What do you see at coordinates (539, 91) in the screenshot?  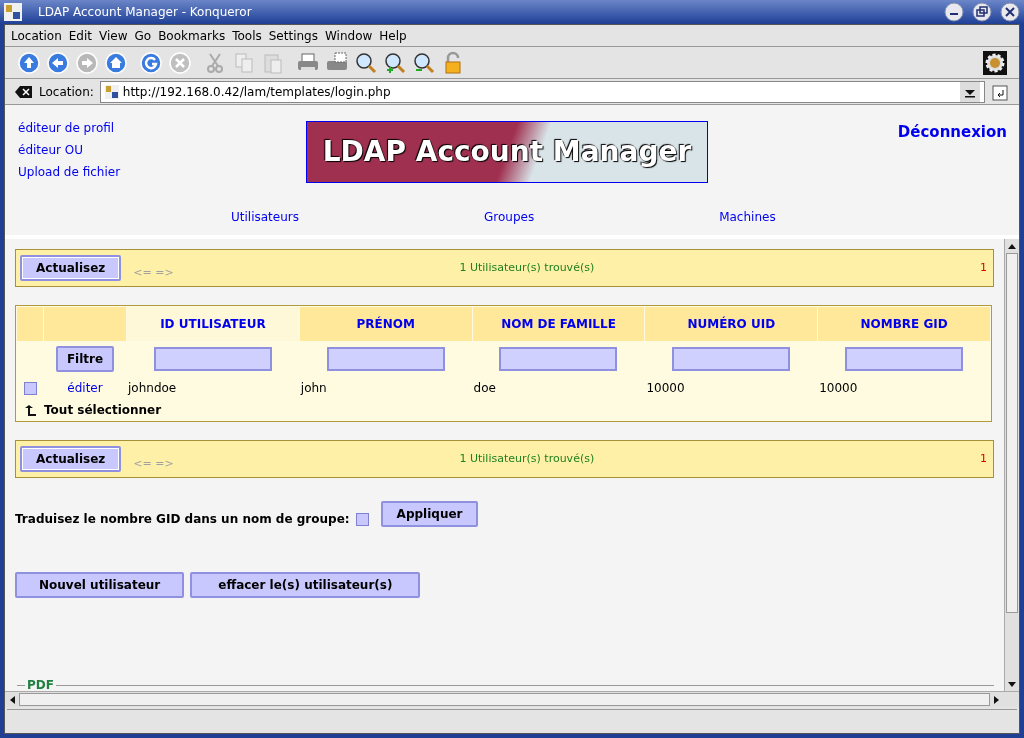 I see `url-field: http://192.168.0.42/lam/templates/login.php` at bounding box center [539, 91].